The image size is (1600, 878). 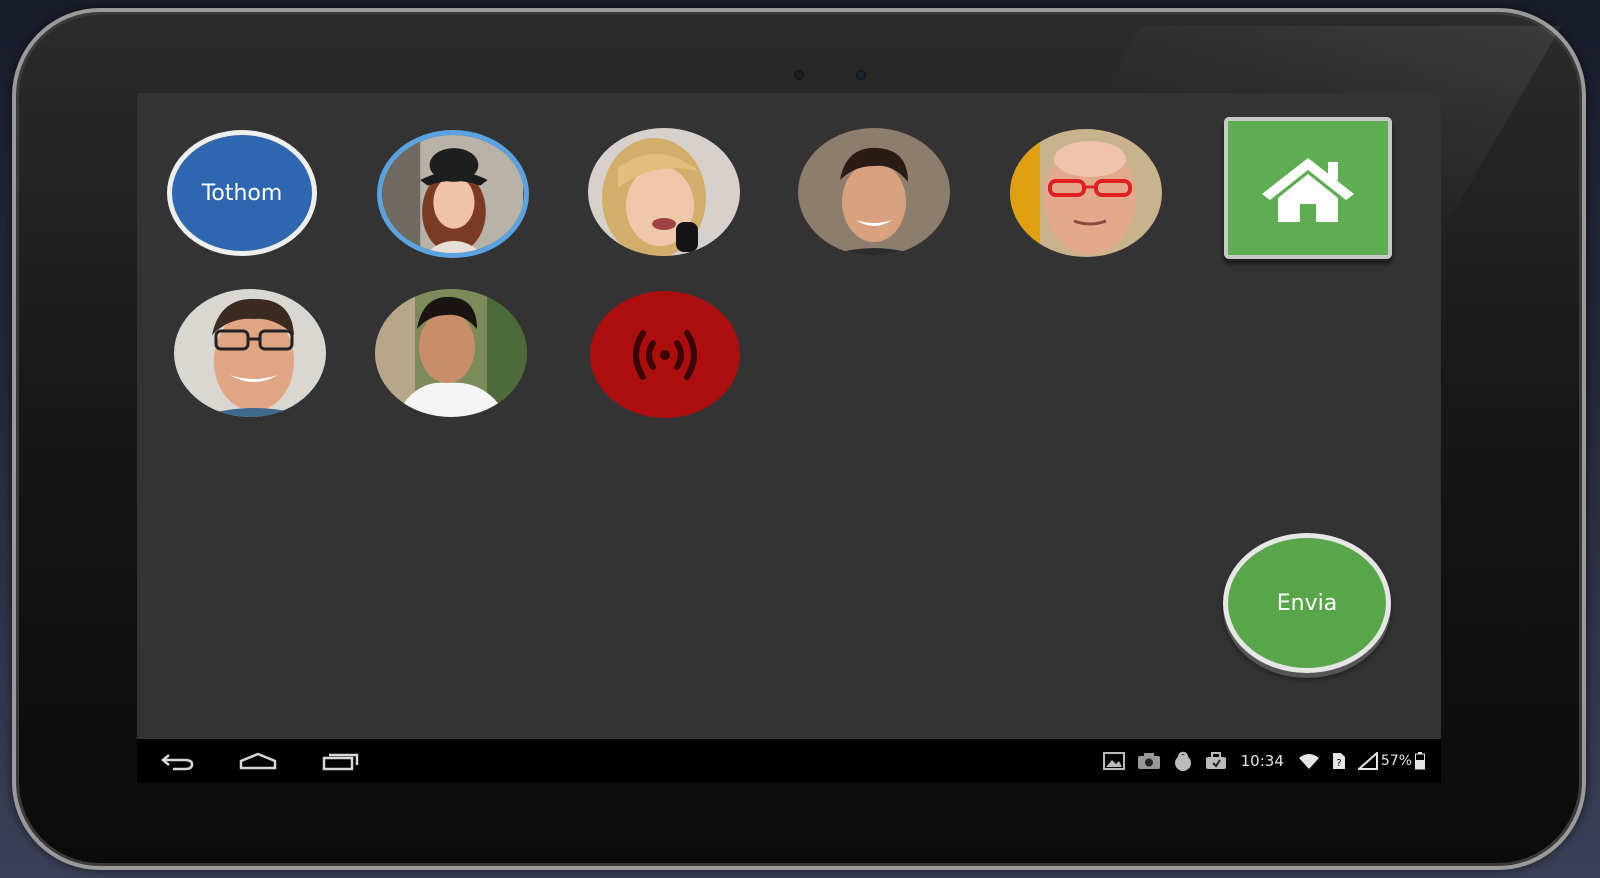 I want to click on everyone-button: Tothom, so click(x=242, y=193).